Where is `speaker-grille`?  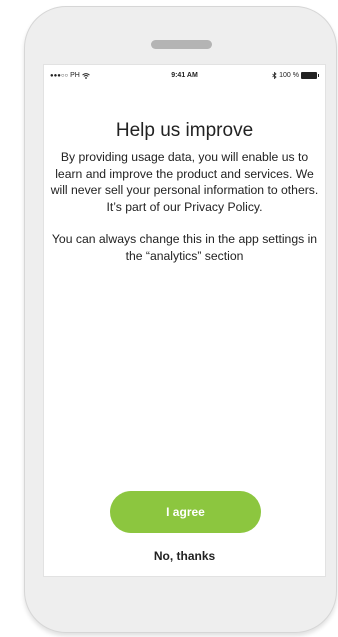
speaker-grille is located at coordinates (181, 44).